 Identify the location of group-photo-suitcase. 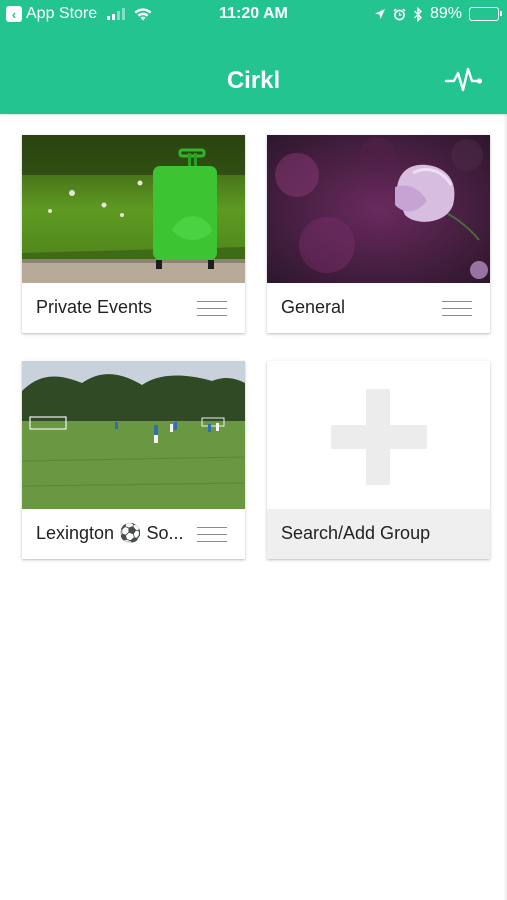
(133, 209).